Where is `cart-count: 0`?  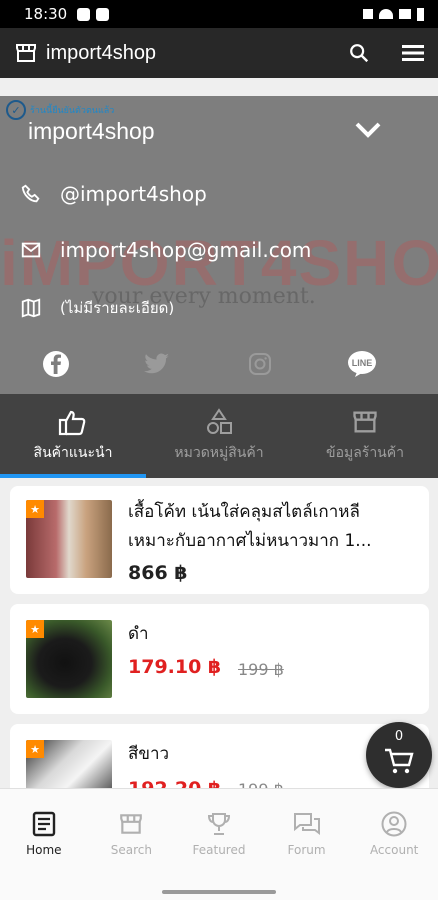 cart-count: 0 is located at coordinates (399, 736).